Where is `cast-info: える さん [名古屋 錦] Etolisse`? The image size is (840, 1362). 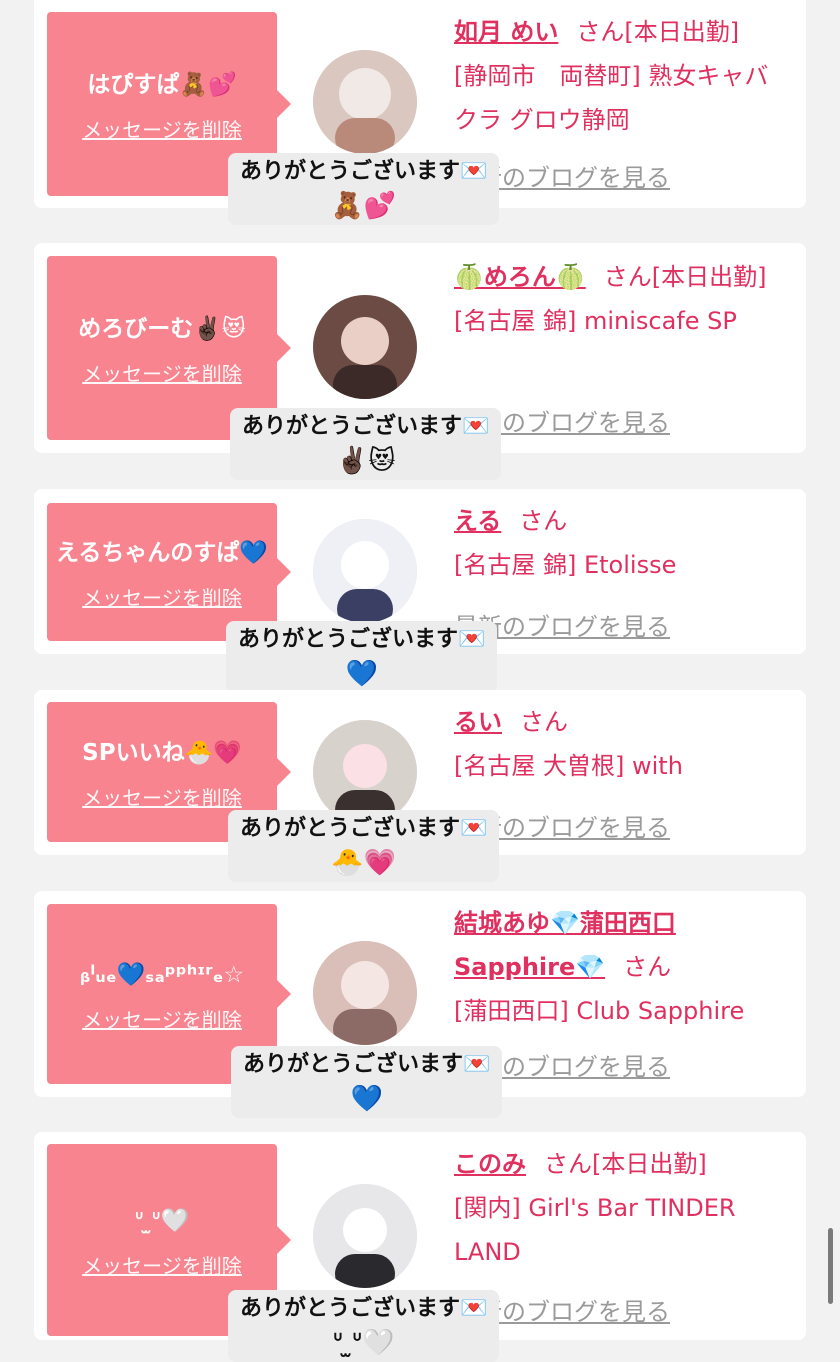
cast-info: える さん [名古屋 錦] Etolisse is located at coordinates (621, 543).